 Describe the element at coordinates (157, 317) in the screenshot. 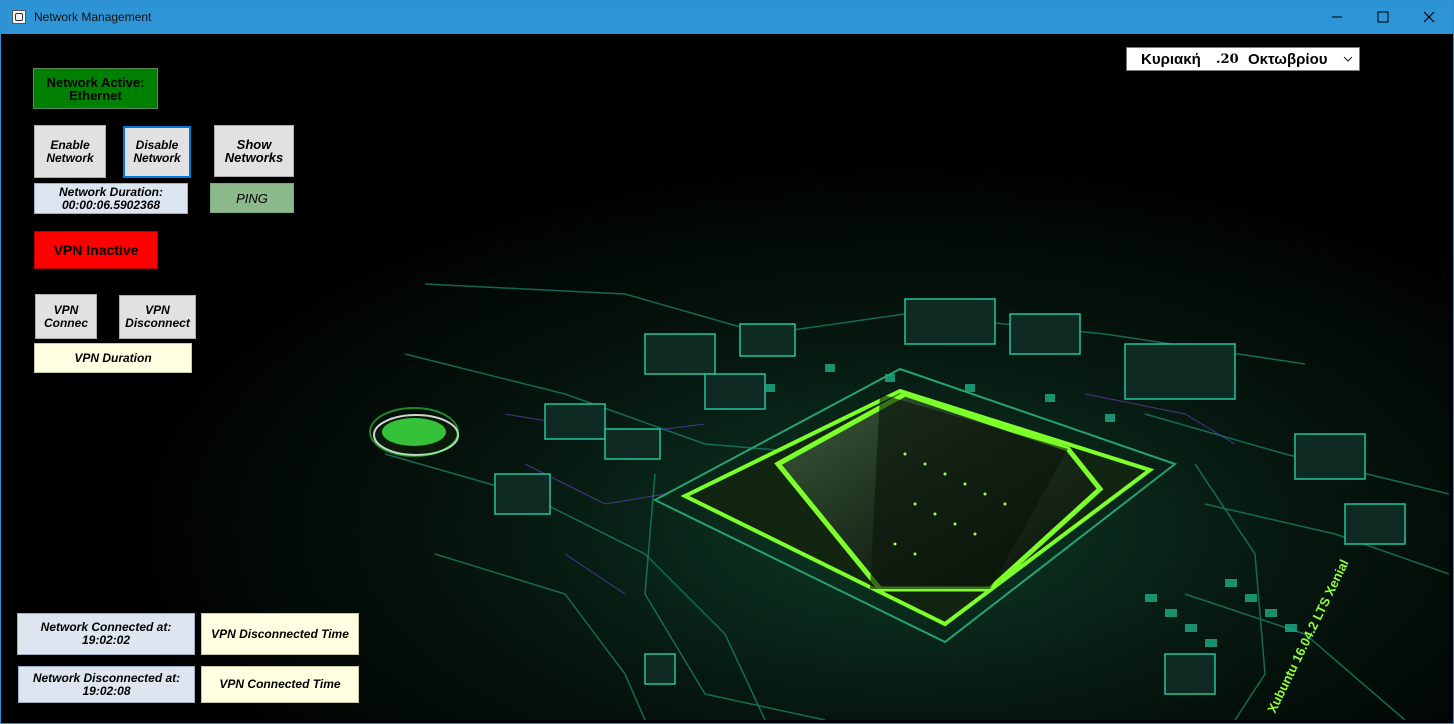

I see `vpn-disconnect-button: VPN Disconnect` at that location.